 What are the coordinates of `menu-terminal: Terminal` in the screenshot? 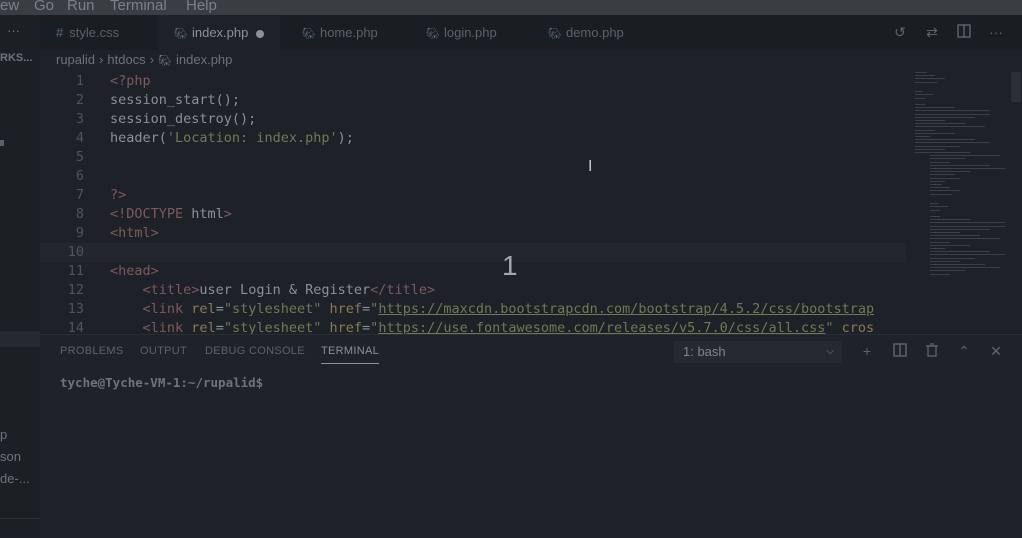 It's located at (138, 7).